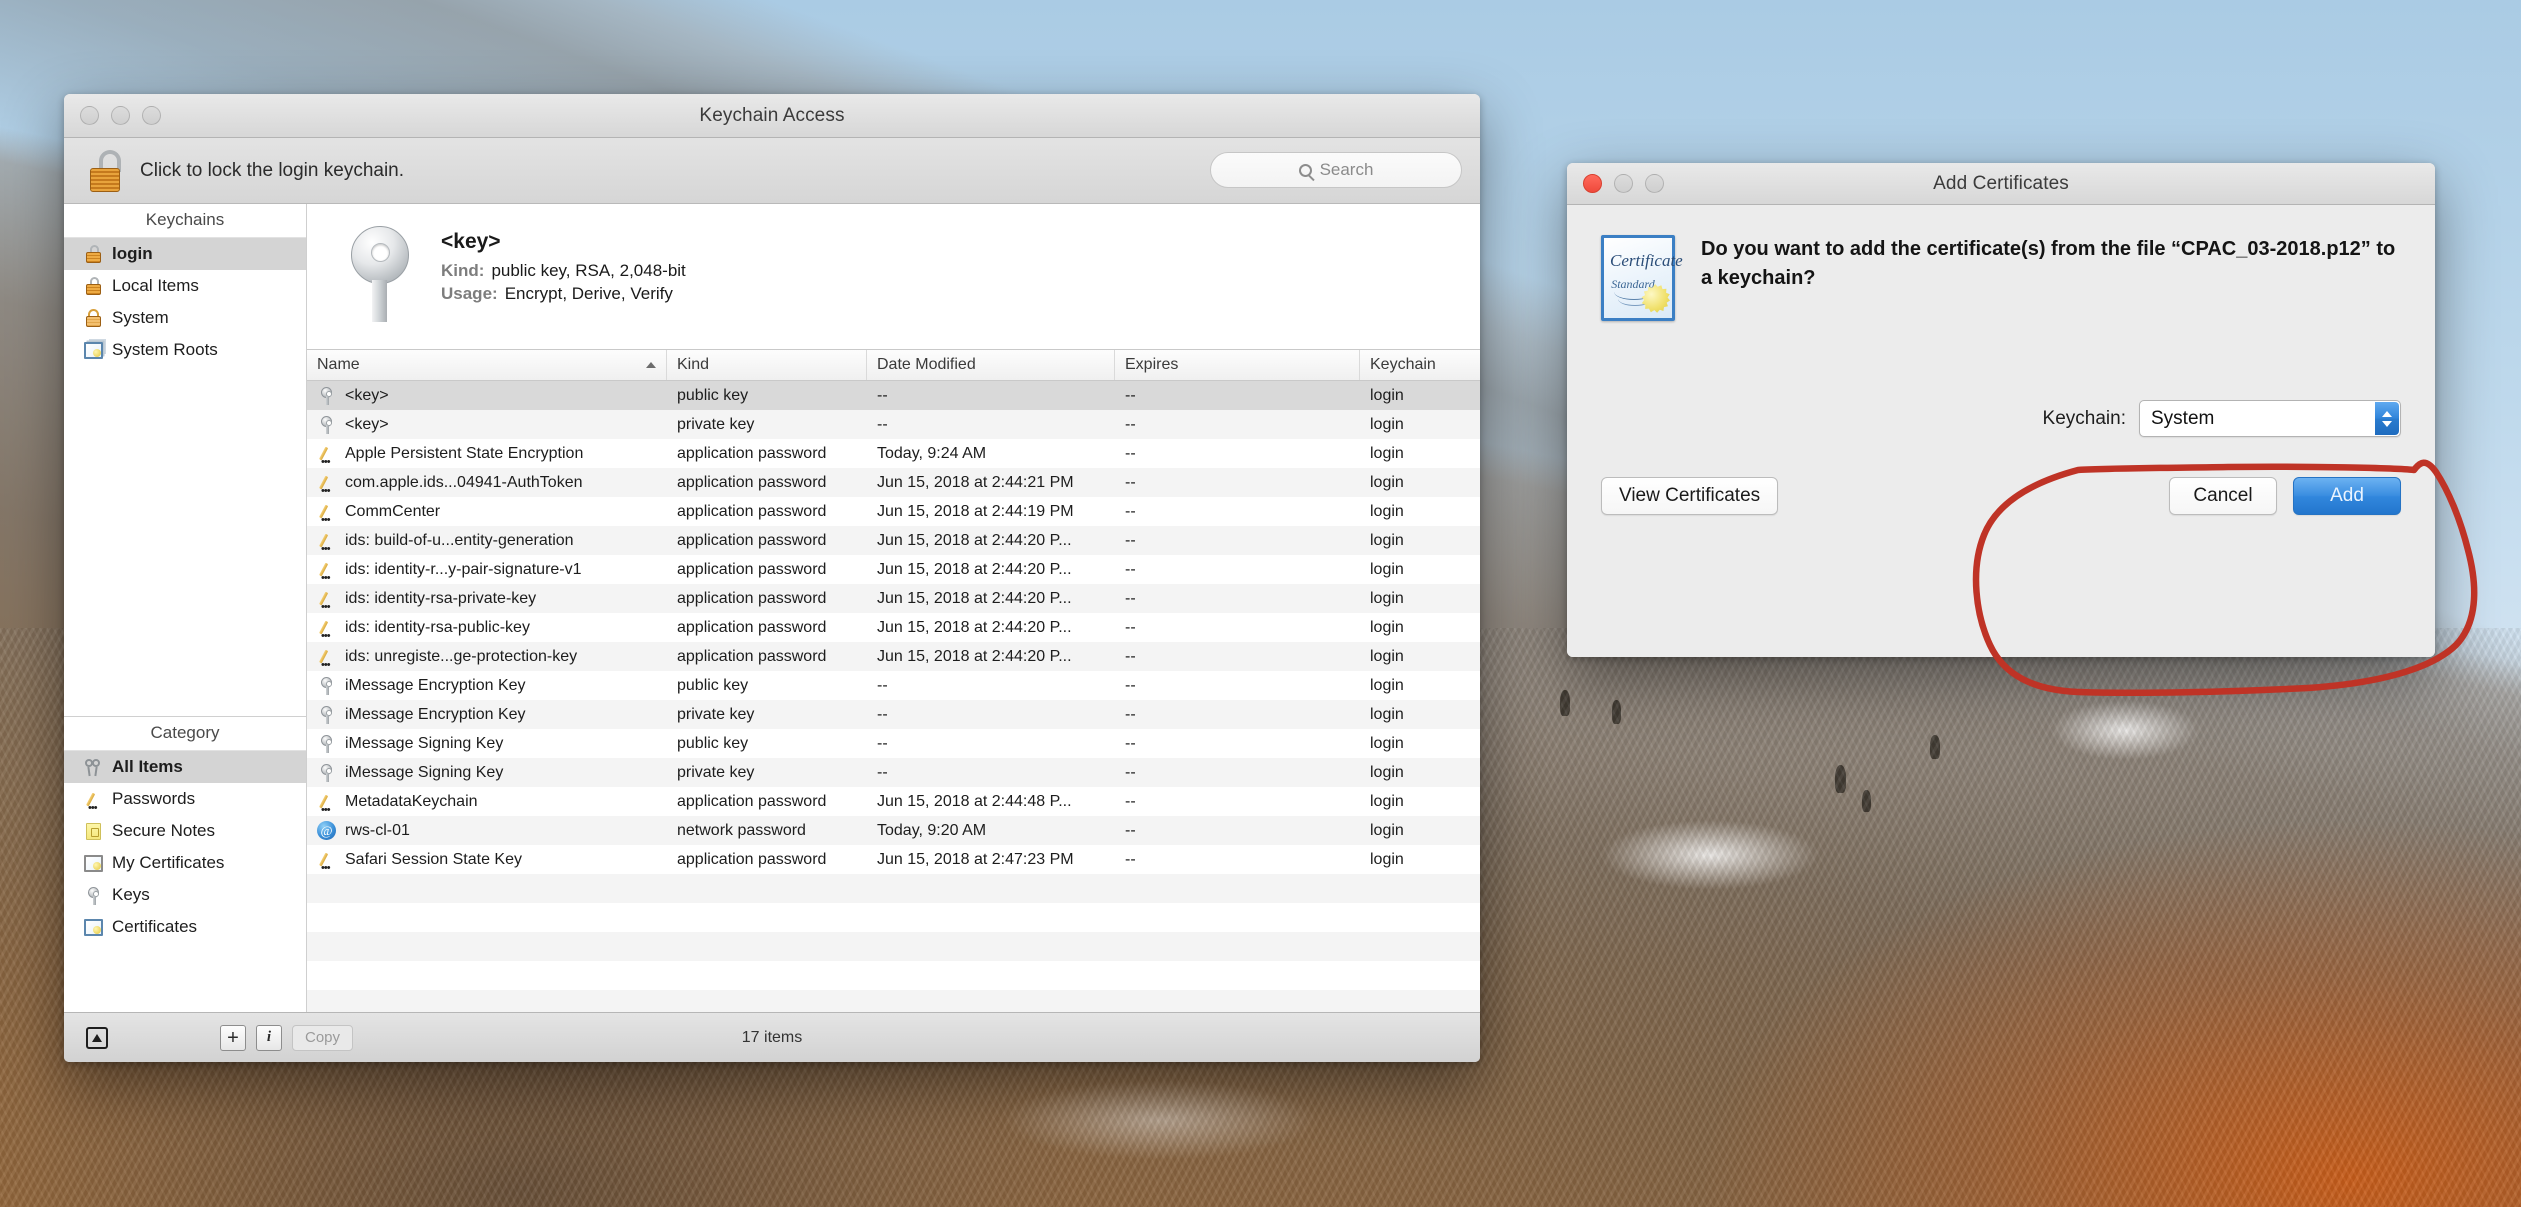  Describe the element at coordinates (487, 365) in the screenshot. I see `column-header-name: Name` at that location.